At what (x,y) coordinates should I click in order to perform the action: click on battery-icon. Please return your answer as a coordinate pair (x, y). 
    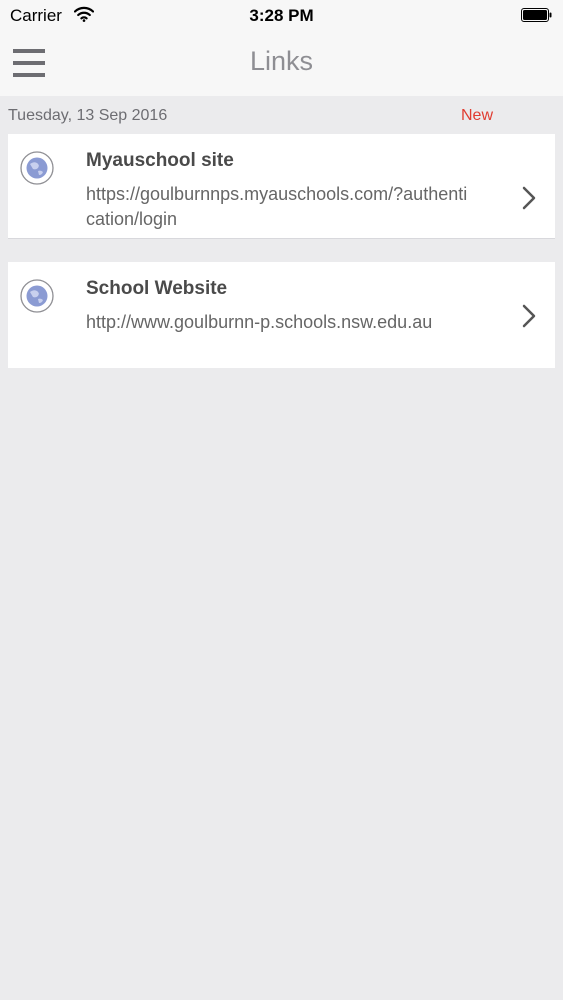
    Looking at the image, I should click on (537, 15).